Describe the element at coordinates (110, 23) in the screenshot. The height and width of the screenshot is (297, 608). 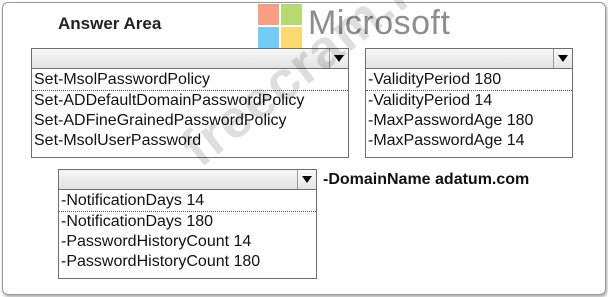
I see `answer-area-title: Answer Area` at that location.